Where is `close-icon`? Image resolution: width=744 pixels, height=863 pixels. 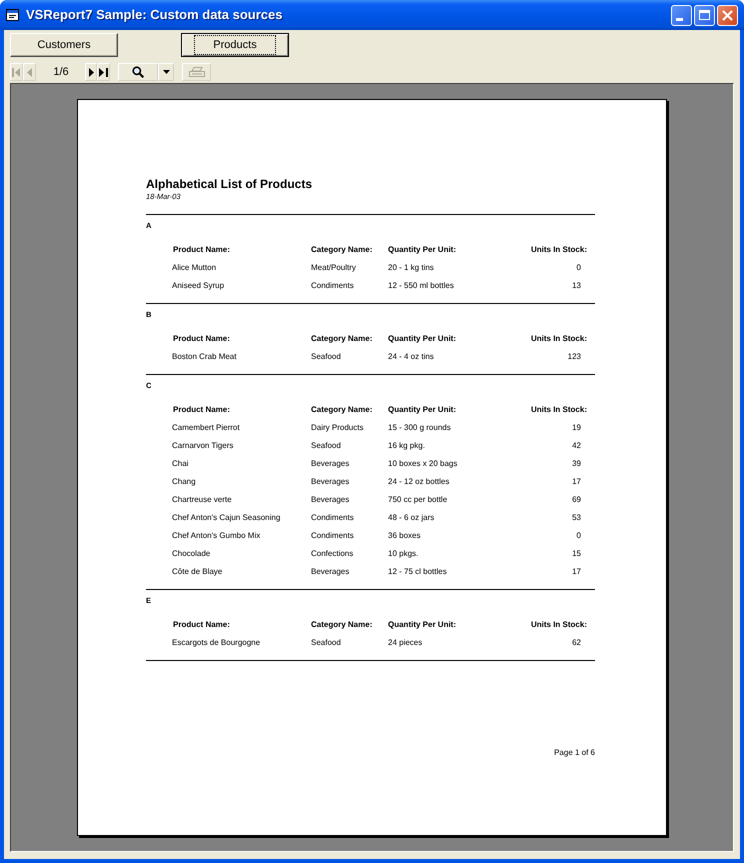 close-icon is located at coordinates (727, 15).